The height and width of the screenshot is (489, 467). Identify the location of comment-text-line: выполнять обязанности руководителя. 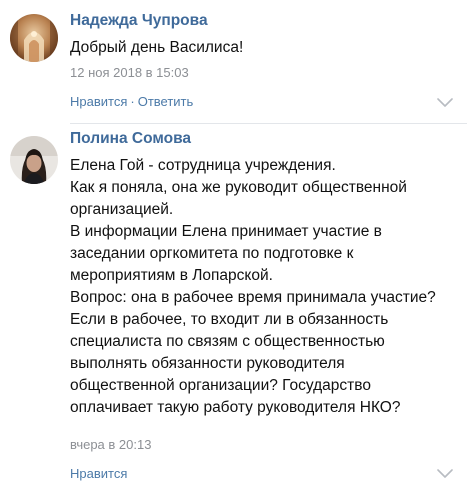
(207, 363).